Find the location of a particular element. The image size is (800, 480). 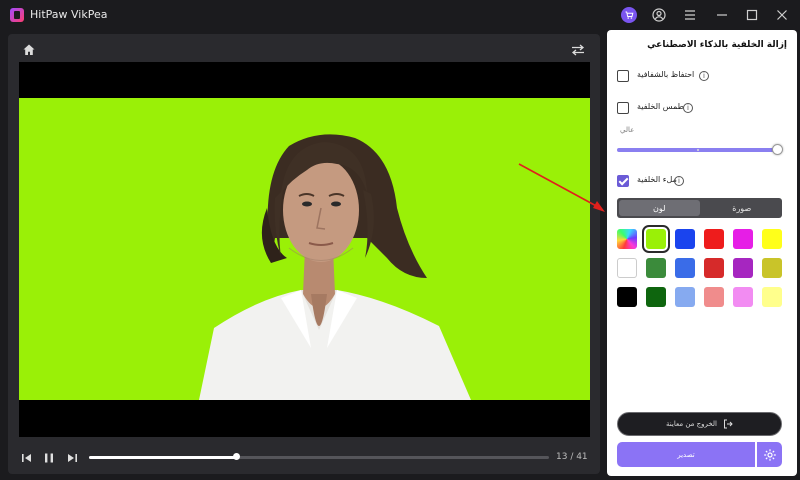

export-button: تصدير is located at coordinates (686, 454).